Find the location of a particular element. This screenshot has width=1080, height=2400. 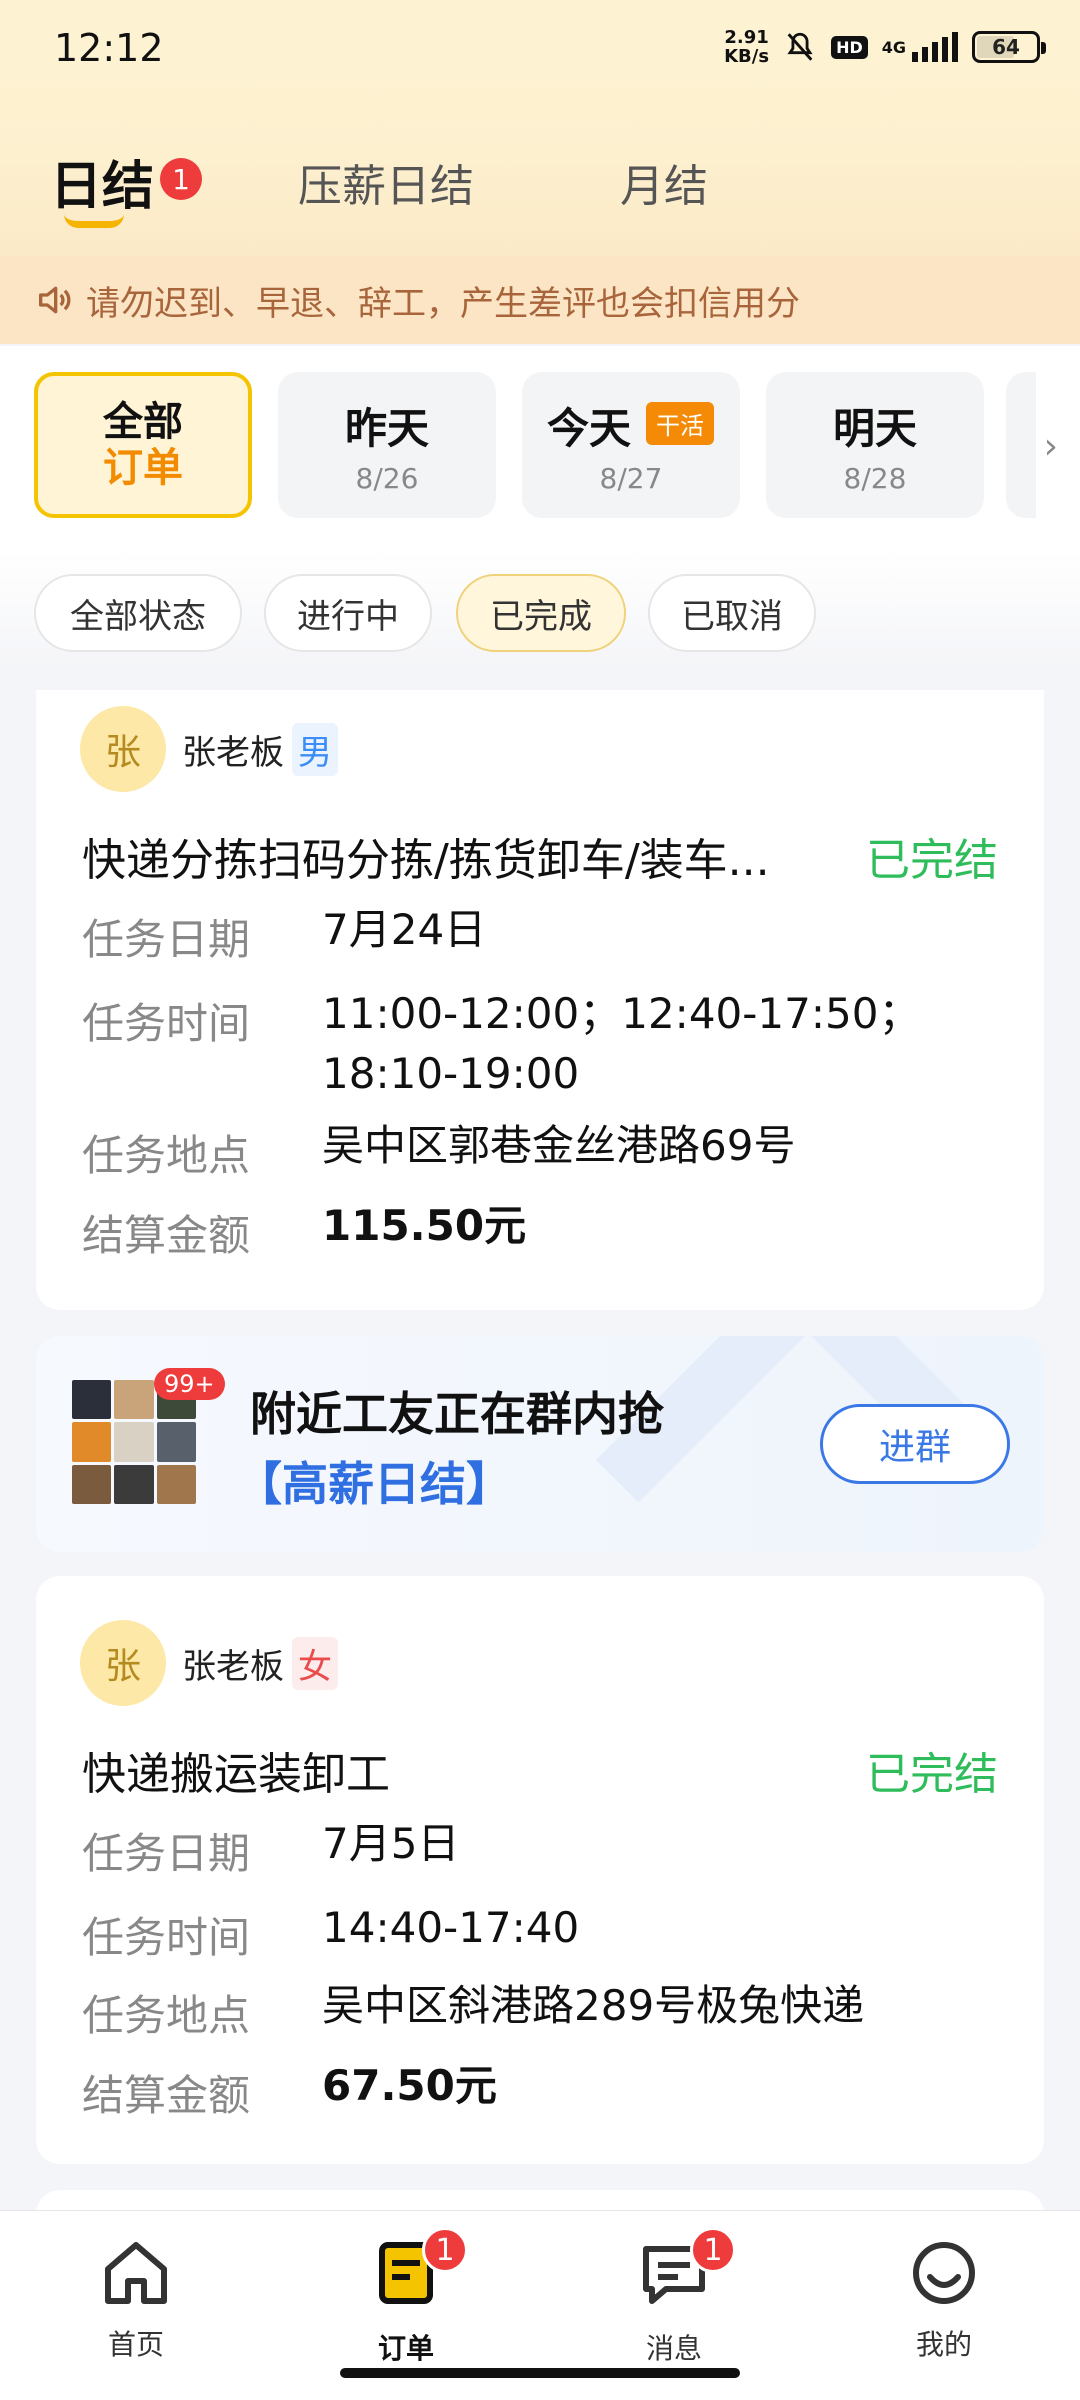

tab-monthly: 月结 is located at coordinates (664, 182).